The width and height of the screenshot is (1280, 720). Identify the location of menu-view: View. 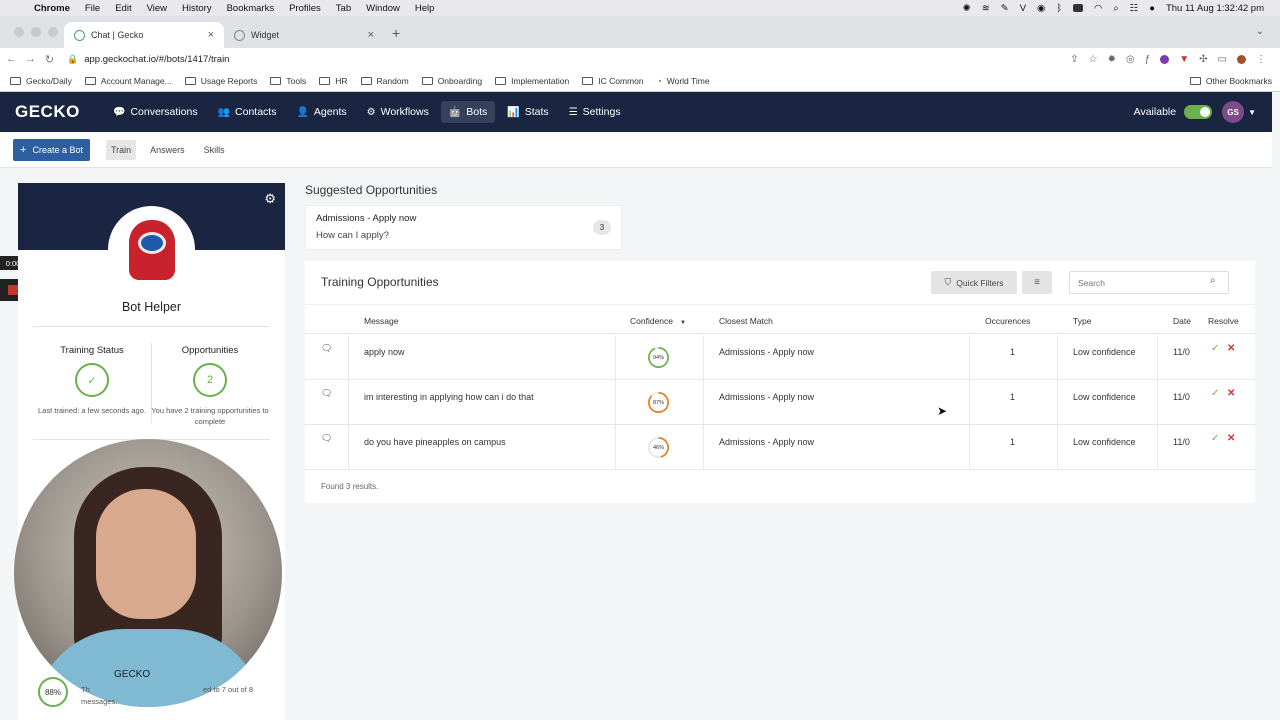
(157, 8).